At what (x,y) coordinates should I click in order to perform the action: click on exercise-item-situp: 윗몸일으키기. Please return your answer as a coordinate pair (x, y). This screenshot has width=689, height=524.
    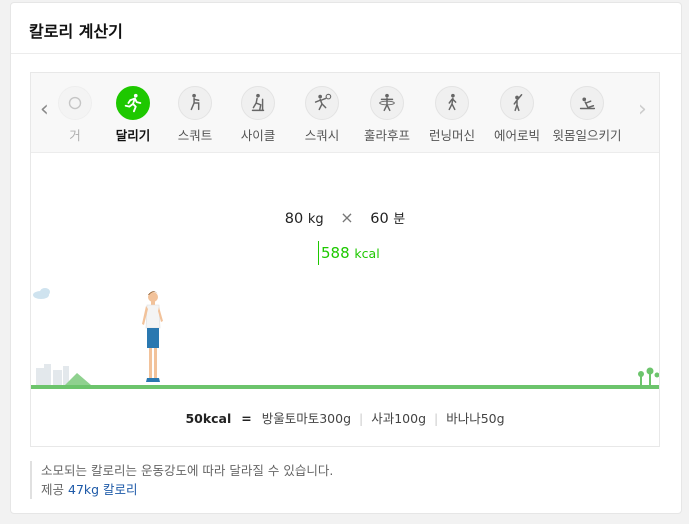
    Looking at the image, I should click on (587, 115).